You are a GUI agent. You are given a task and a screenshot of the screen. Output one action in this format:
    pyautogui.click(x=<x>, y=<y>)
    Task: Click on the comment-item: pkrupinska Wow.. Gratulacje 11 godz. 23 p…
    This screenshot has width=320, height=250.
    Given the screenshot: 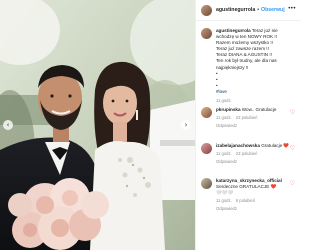 What is the action you would take?
    pyautogui.click(x=249, y=118)
    